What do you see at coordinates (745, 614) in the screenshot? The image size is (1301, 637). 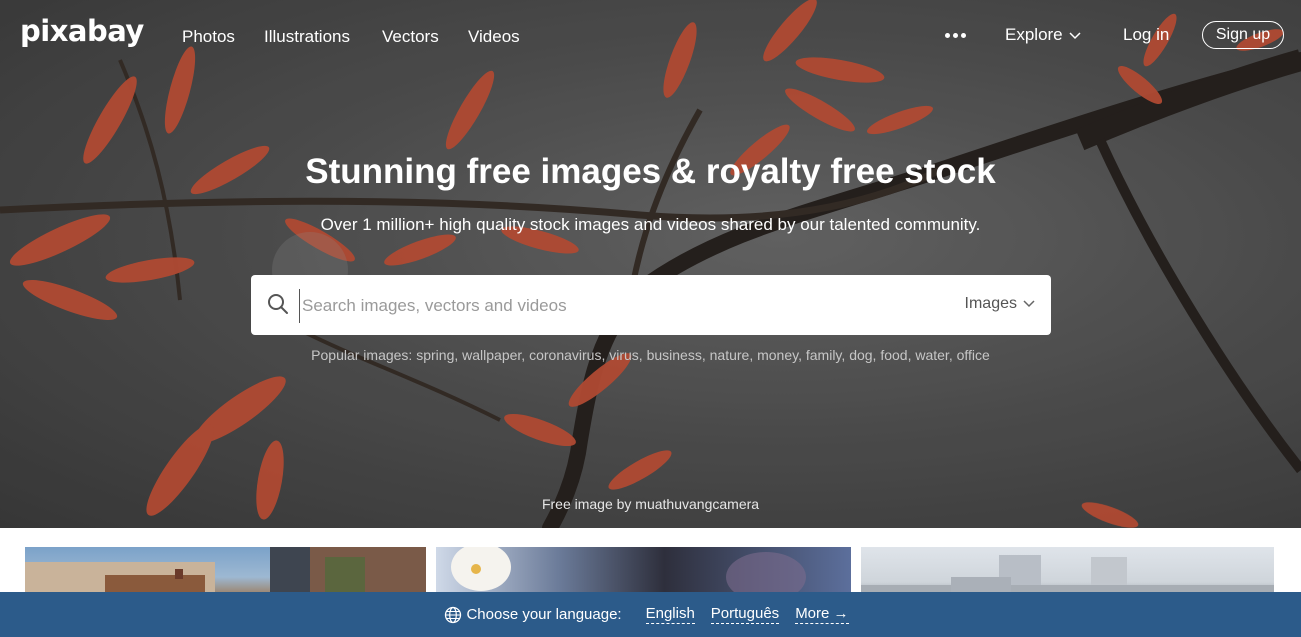 I see `language-link-portuguese: Português` at bounding box center [745, 614].